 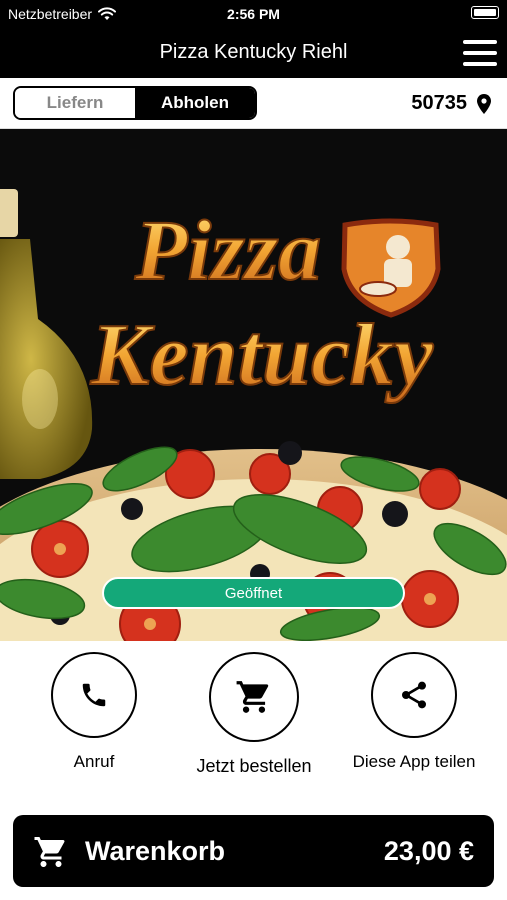 I want to click on delivery-mode-toggle: Liefern Abholen, so click(x=135, y=103).